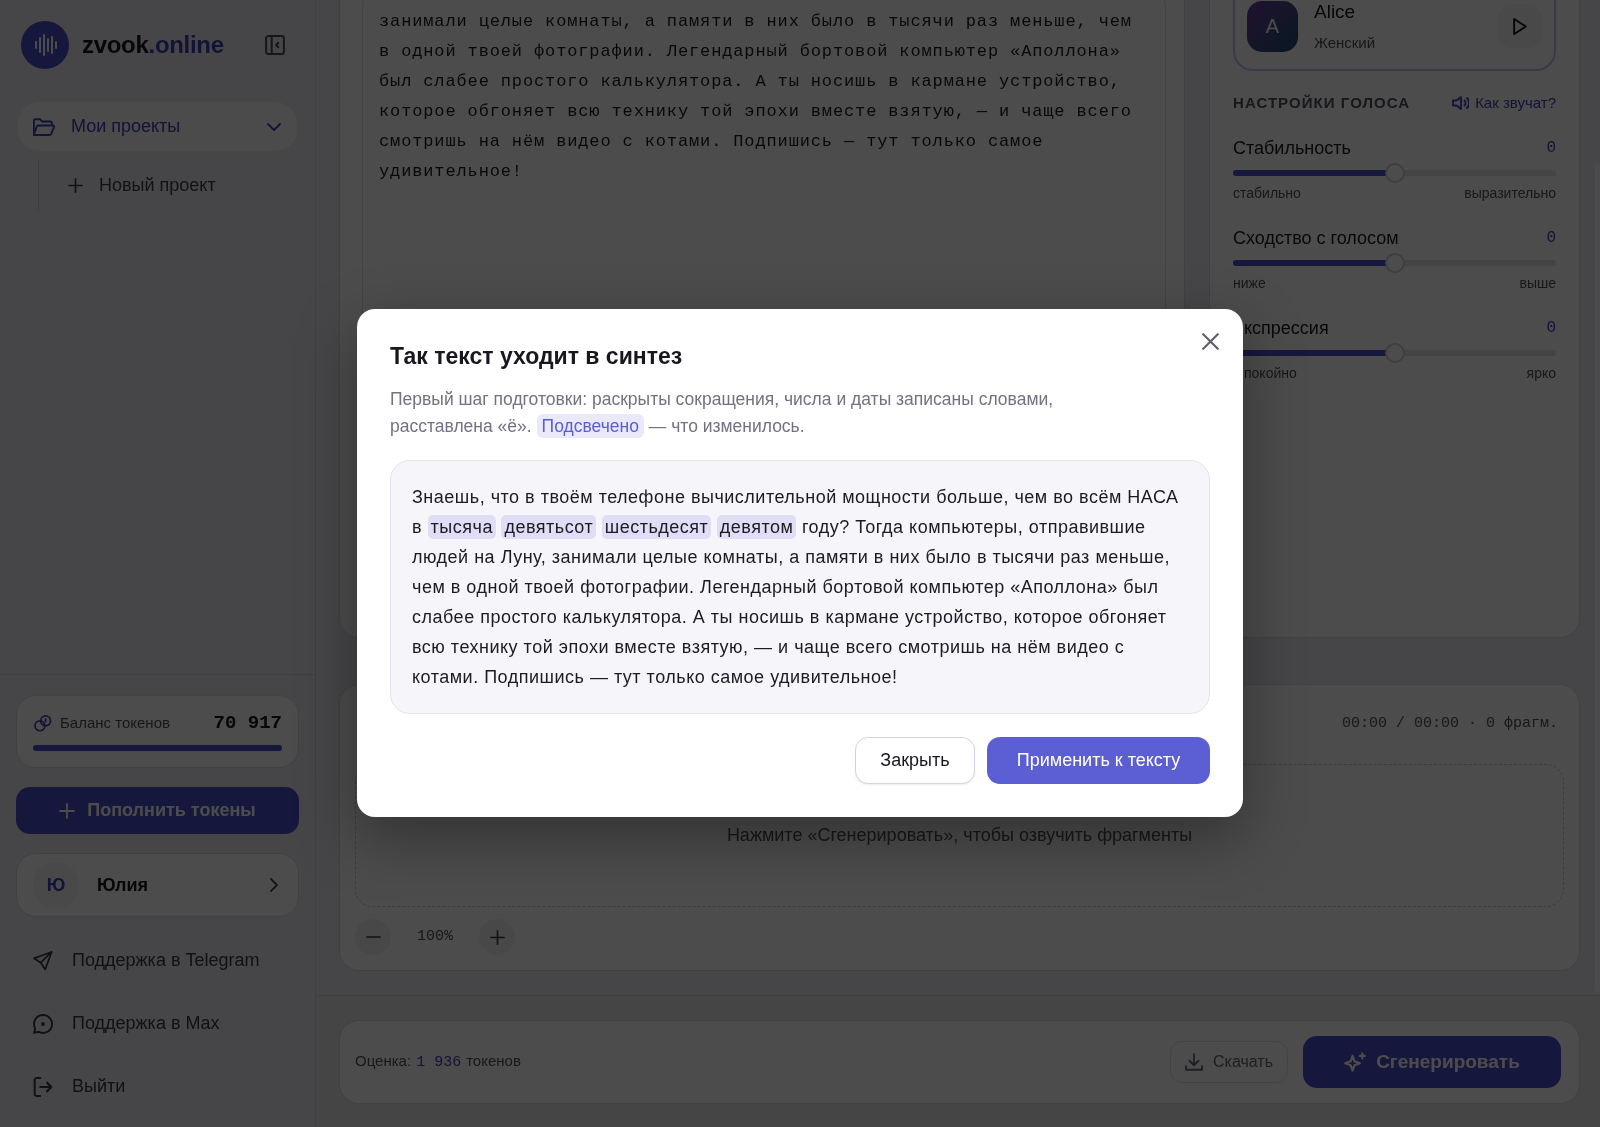  What do you see at coordinates (1098, 760) in the screenshot?
I see `apply-button: Применить к тексту` at bounding box center [1098, 760].